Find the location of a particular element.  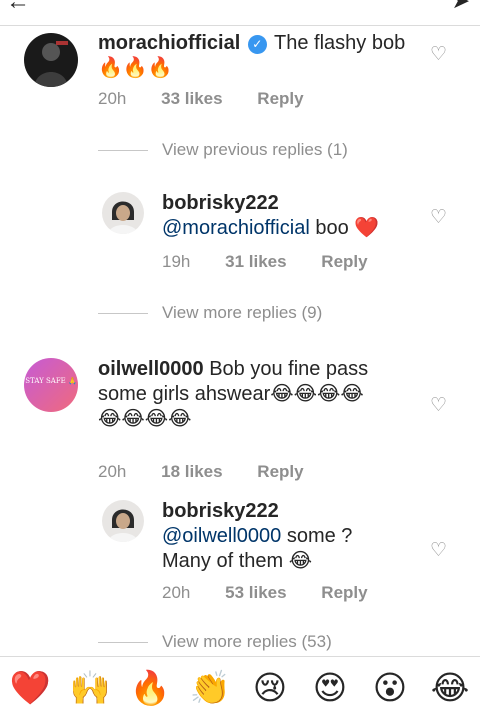

view-replies-label: View more replies (53) is located at coordinates (247, 641).